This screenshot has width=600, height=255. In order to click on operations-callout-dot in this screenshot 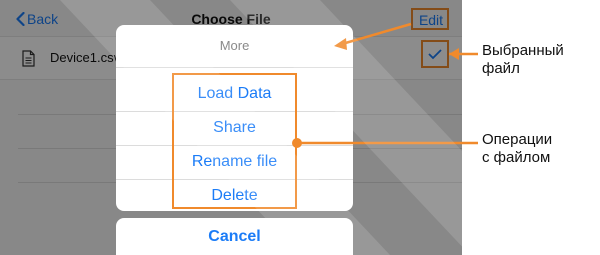, I will do `click(297, 143)`.